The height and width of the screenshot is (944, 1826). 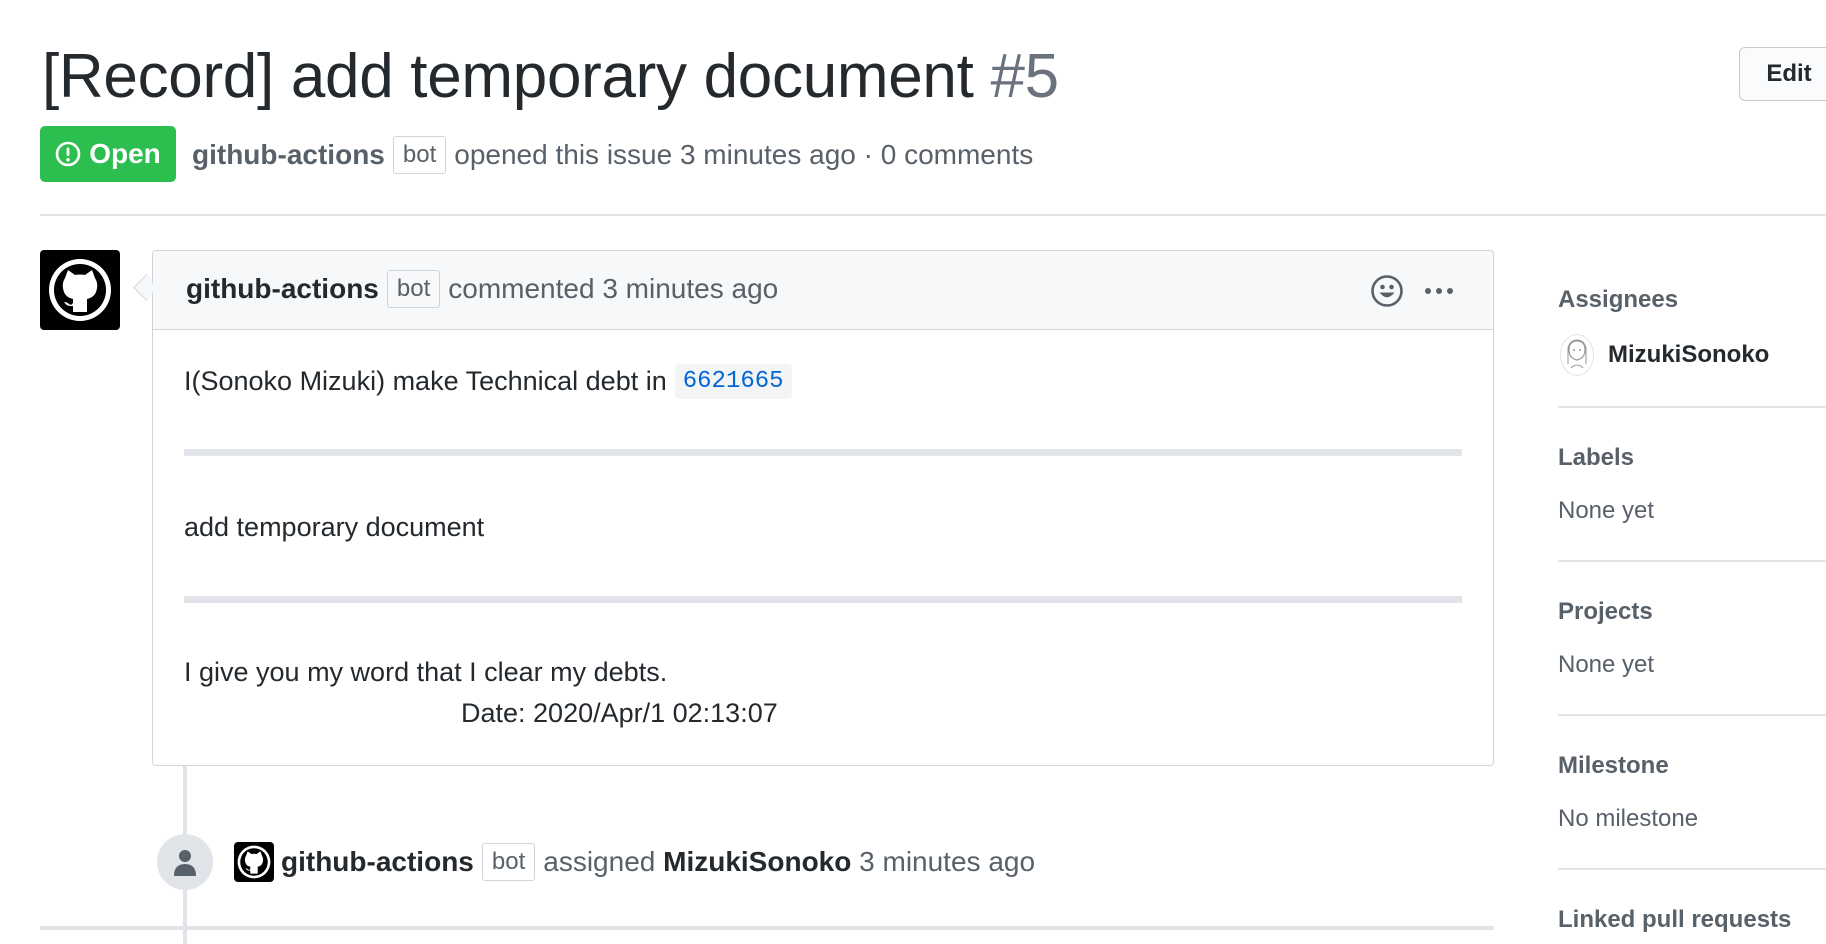 I want to click on comment-body-line1-text: I(Sonoko Mizuki) make Technical debt in, so click(x=425, y=381).